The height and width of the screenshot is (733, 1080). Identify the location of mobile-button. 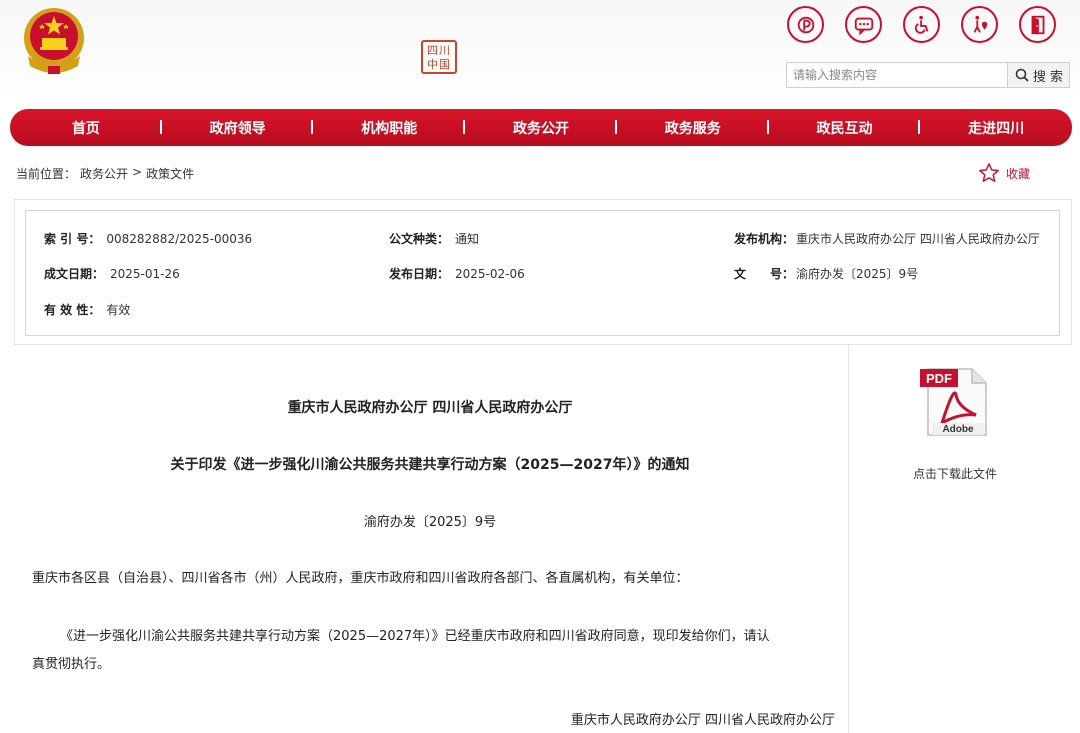
(805, 24).